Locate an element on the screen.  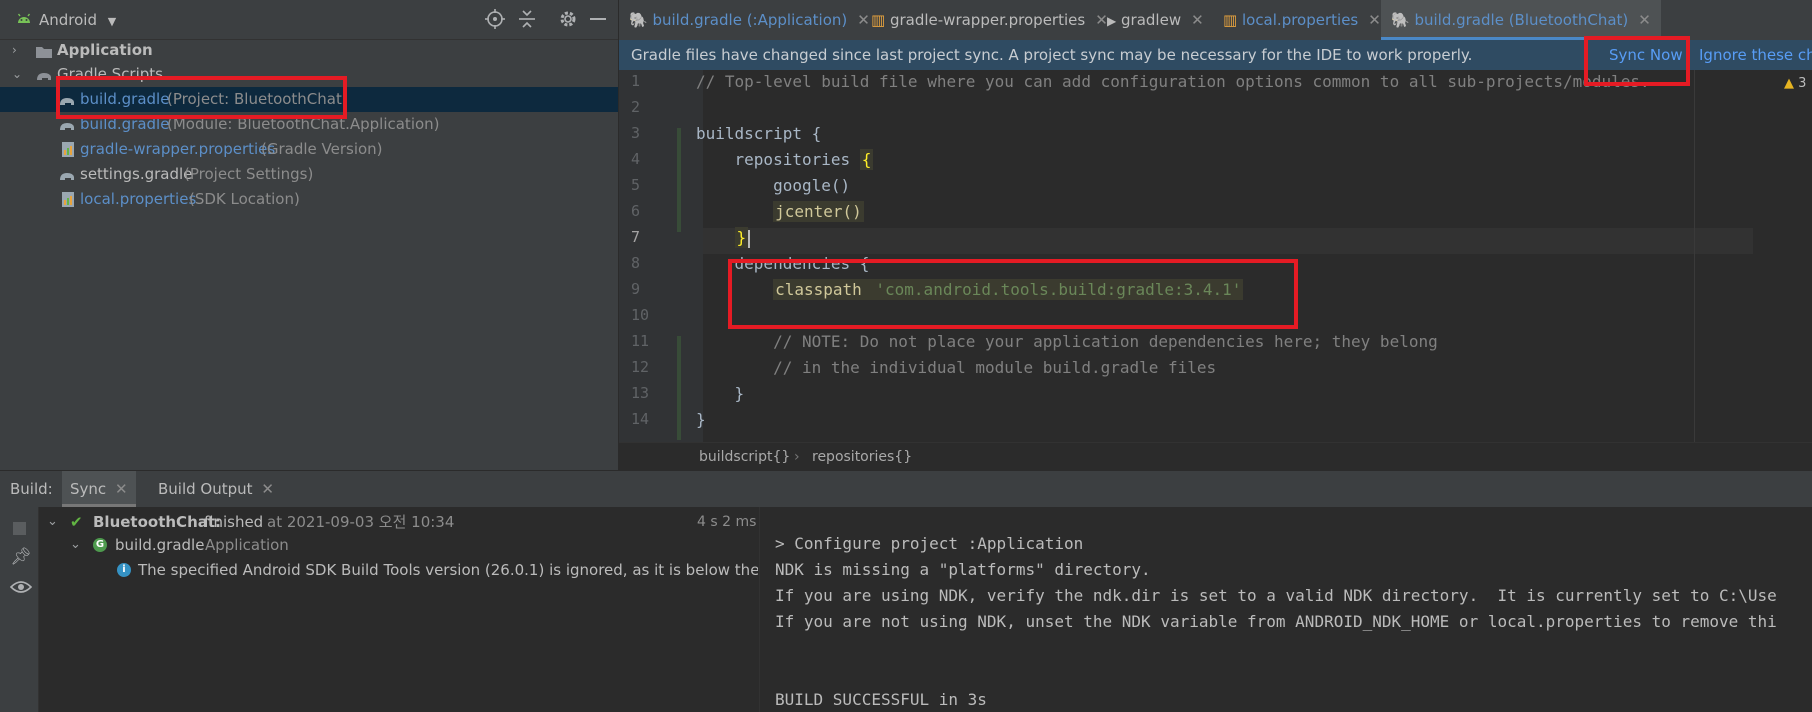
tab-build-gradle-bluetoothchat: 🐘 build.gradle (BluetoothChat) ✕ is located at coordinates (1521, 20).